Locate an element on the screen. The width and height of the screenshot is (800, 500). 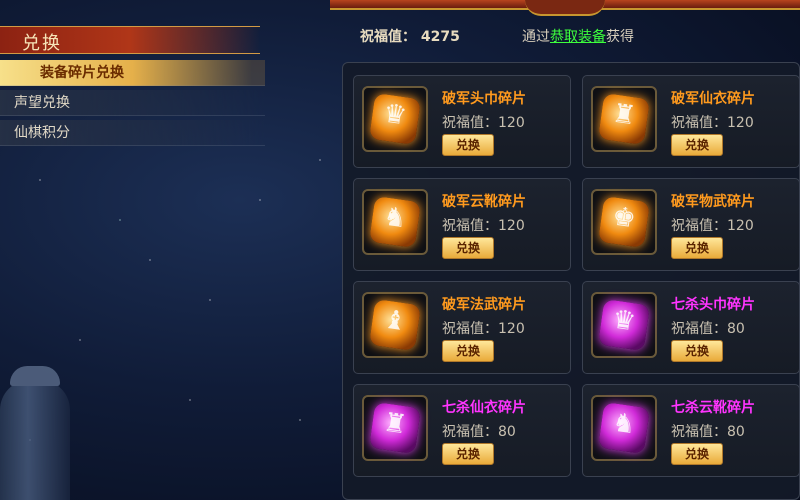
menu-item-label: 仙棋积分 is located at coordinates (42, 133).